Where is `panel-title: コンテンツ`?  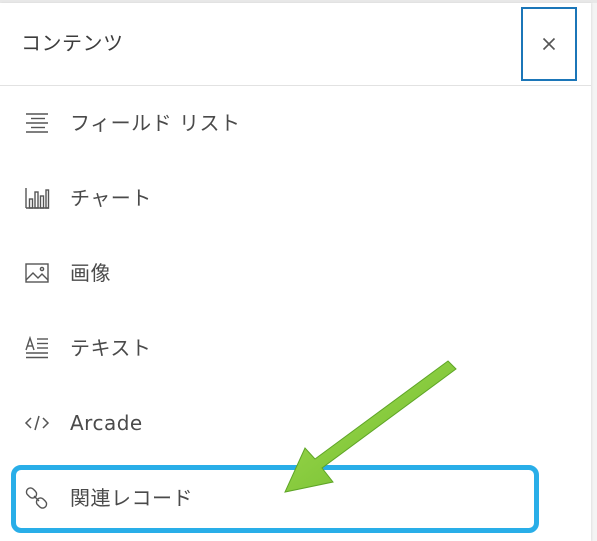
panel-title: コンテンツ is located at coordinates (72, 43).